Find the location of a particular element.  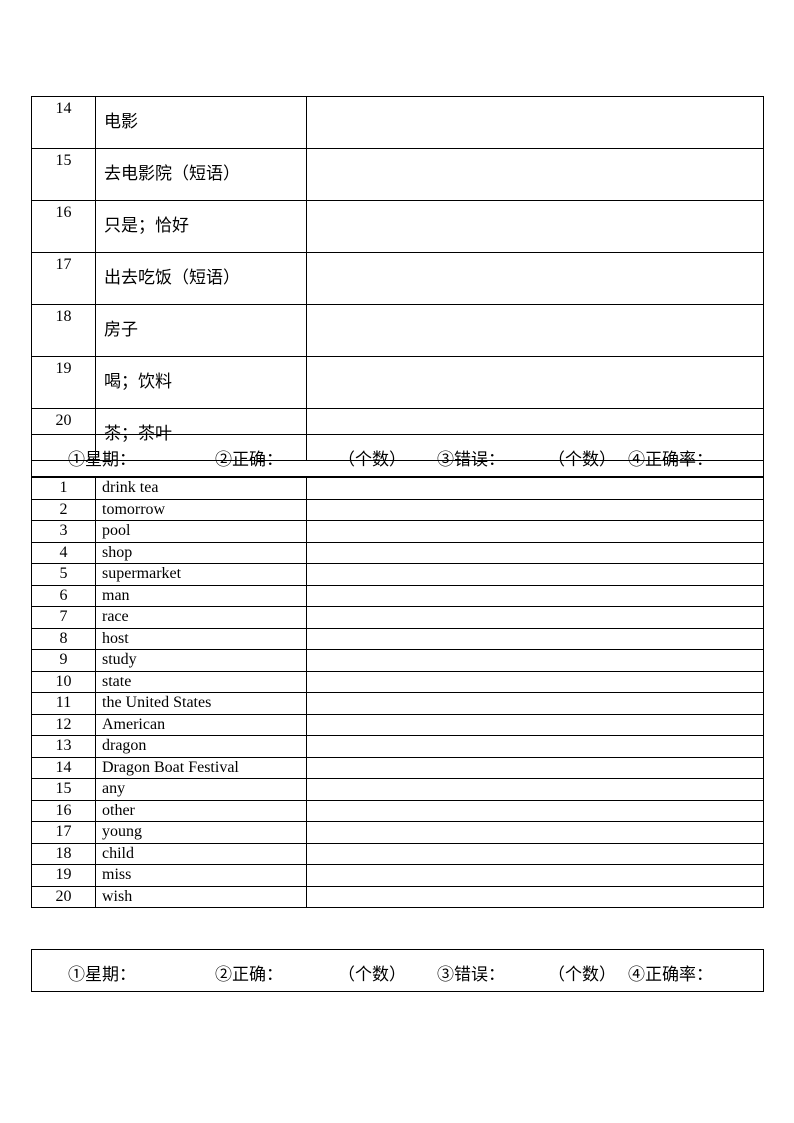

table-row: 18 child is located at coordinates (397, 853).